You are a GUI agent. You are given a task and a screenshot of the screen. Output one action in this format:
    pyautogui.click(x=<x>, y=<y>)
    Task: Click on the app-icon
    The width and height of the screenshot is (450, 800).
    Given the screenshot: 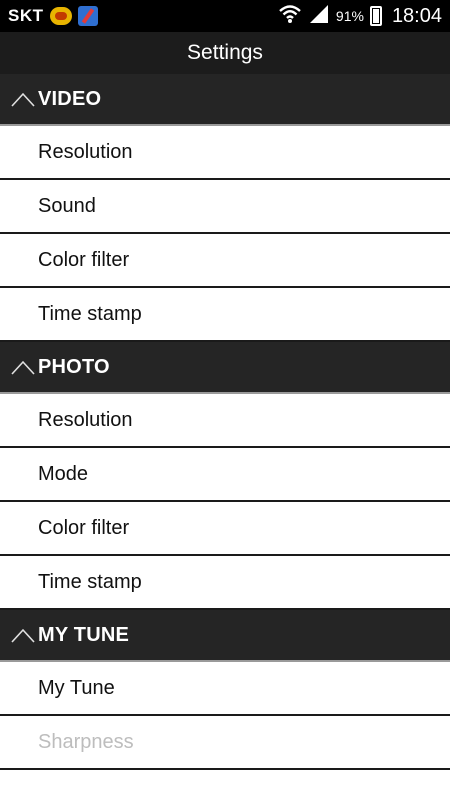 What is the action you would take?
    pyautogui.click(x=87, y=16)
    